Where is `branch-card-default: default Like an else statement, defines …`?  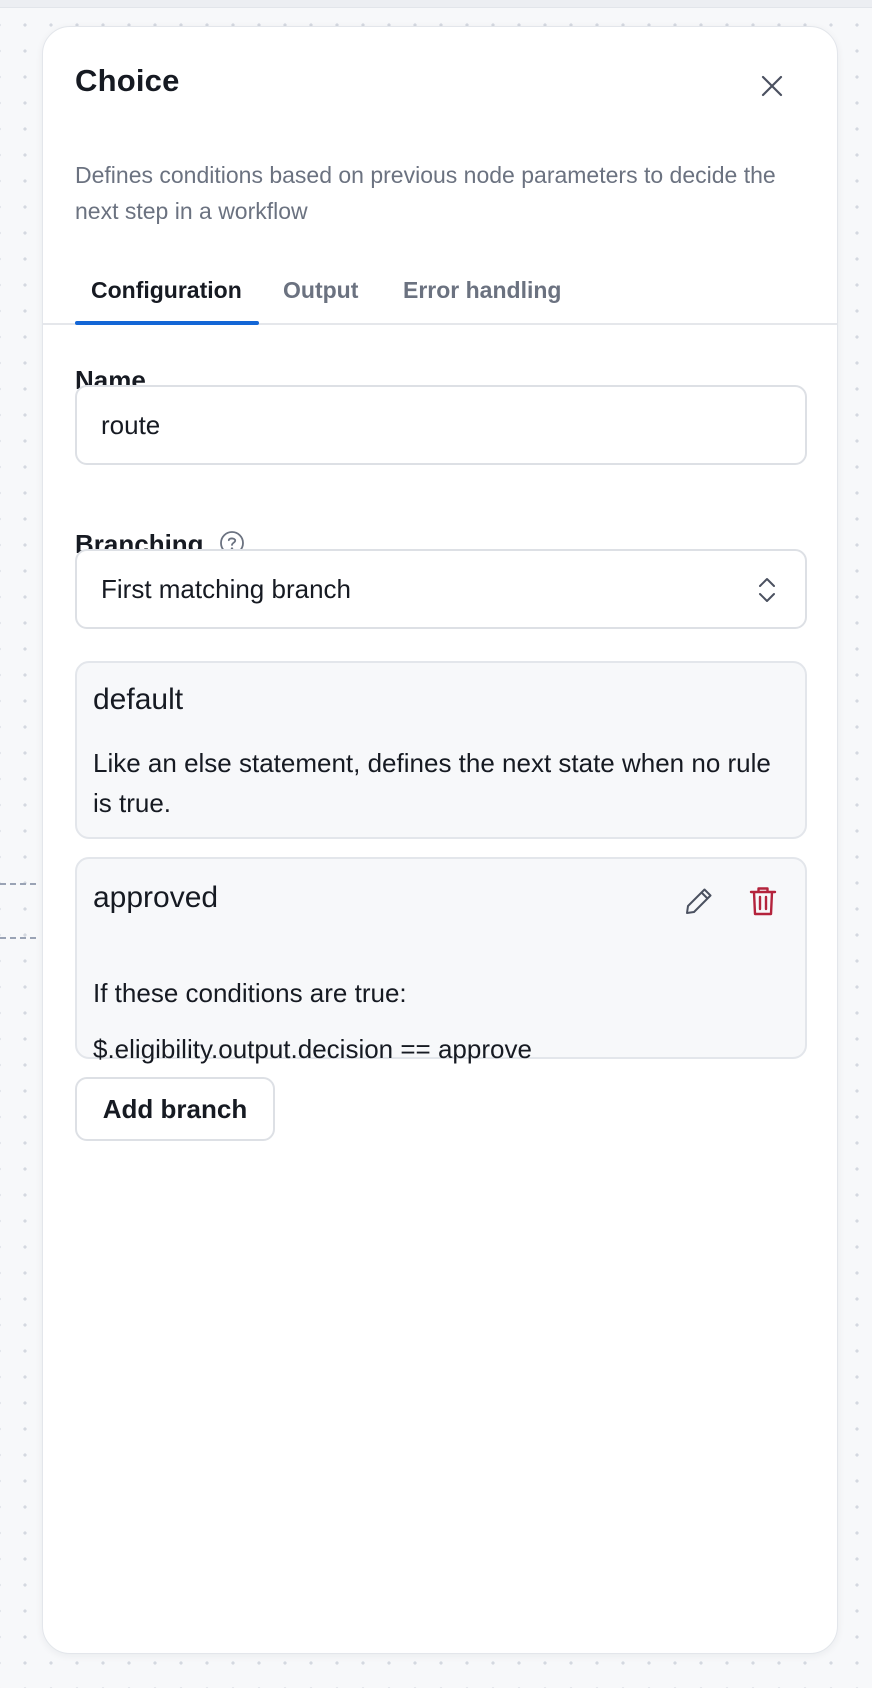 branch-card-default: default Like an else statement, defines … is located at coordinates (441, 750).